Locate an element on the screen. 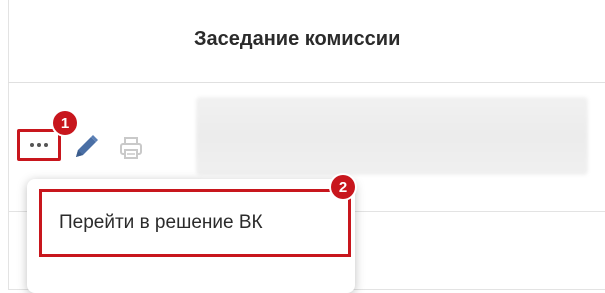 The height and width of the screenshot is (293, 605). column-header-commission-meeting: Заседание комиссии is located at coordinates (297, 39).